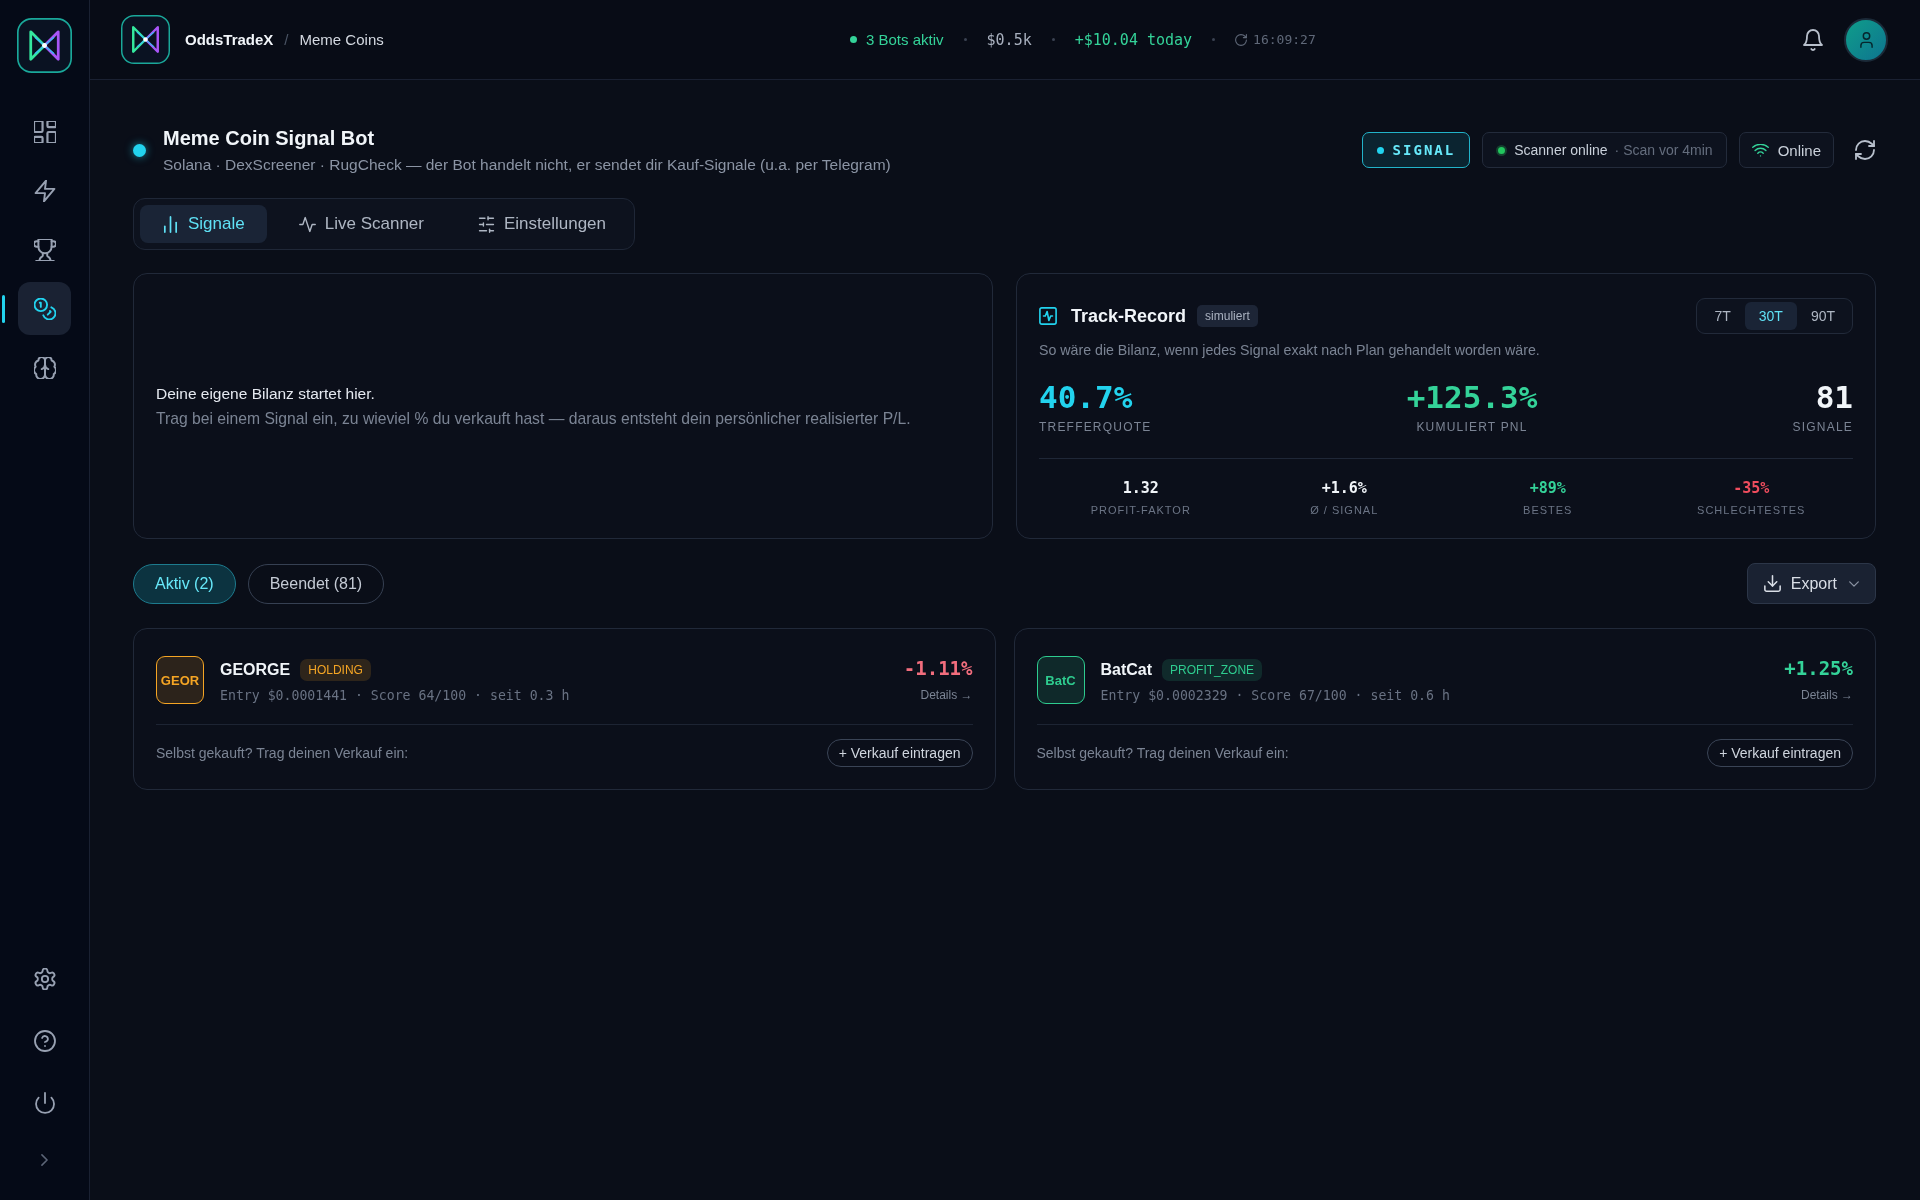 The image size is (1920, 1200). I want to click on download-icon, so click(1772, 583).